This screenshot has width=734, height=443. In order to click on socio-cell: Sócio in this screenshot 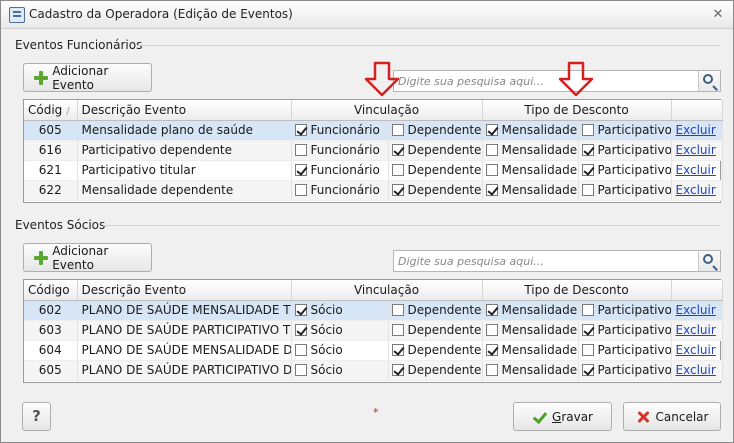, I will do `click(340, 350)`.